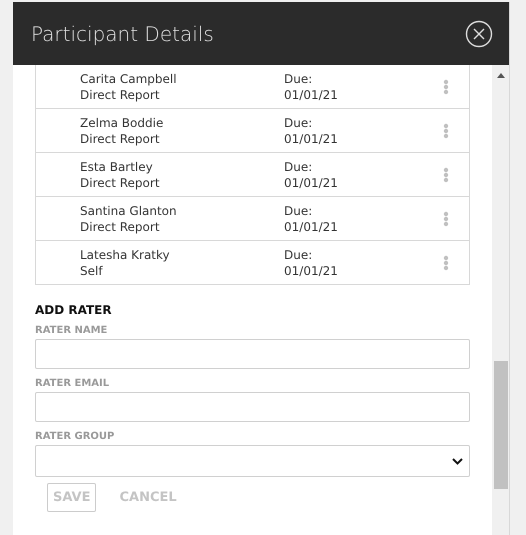 The width and height of the screenshot is (526, 535). What do you see at coordinates (122, 122) in the screenshot?
I see `rater-name: Zelma Boddie` at bounding box center [122, 122].